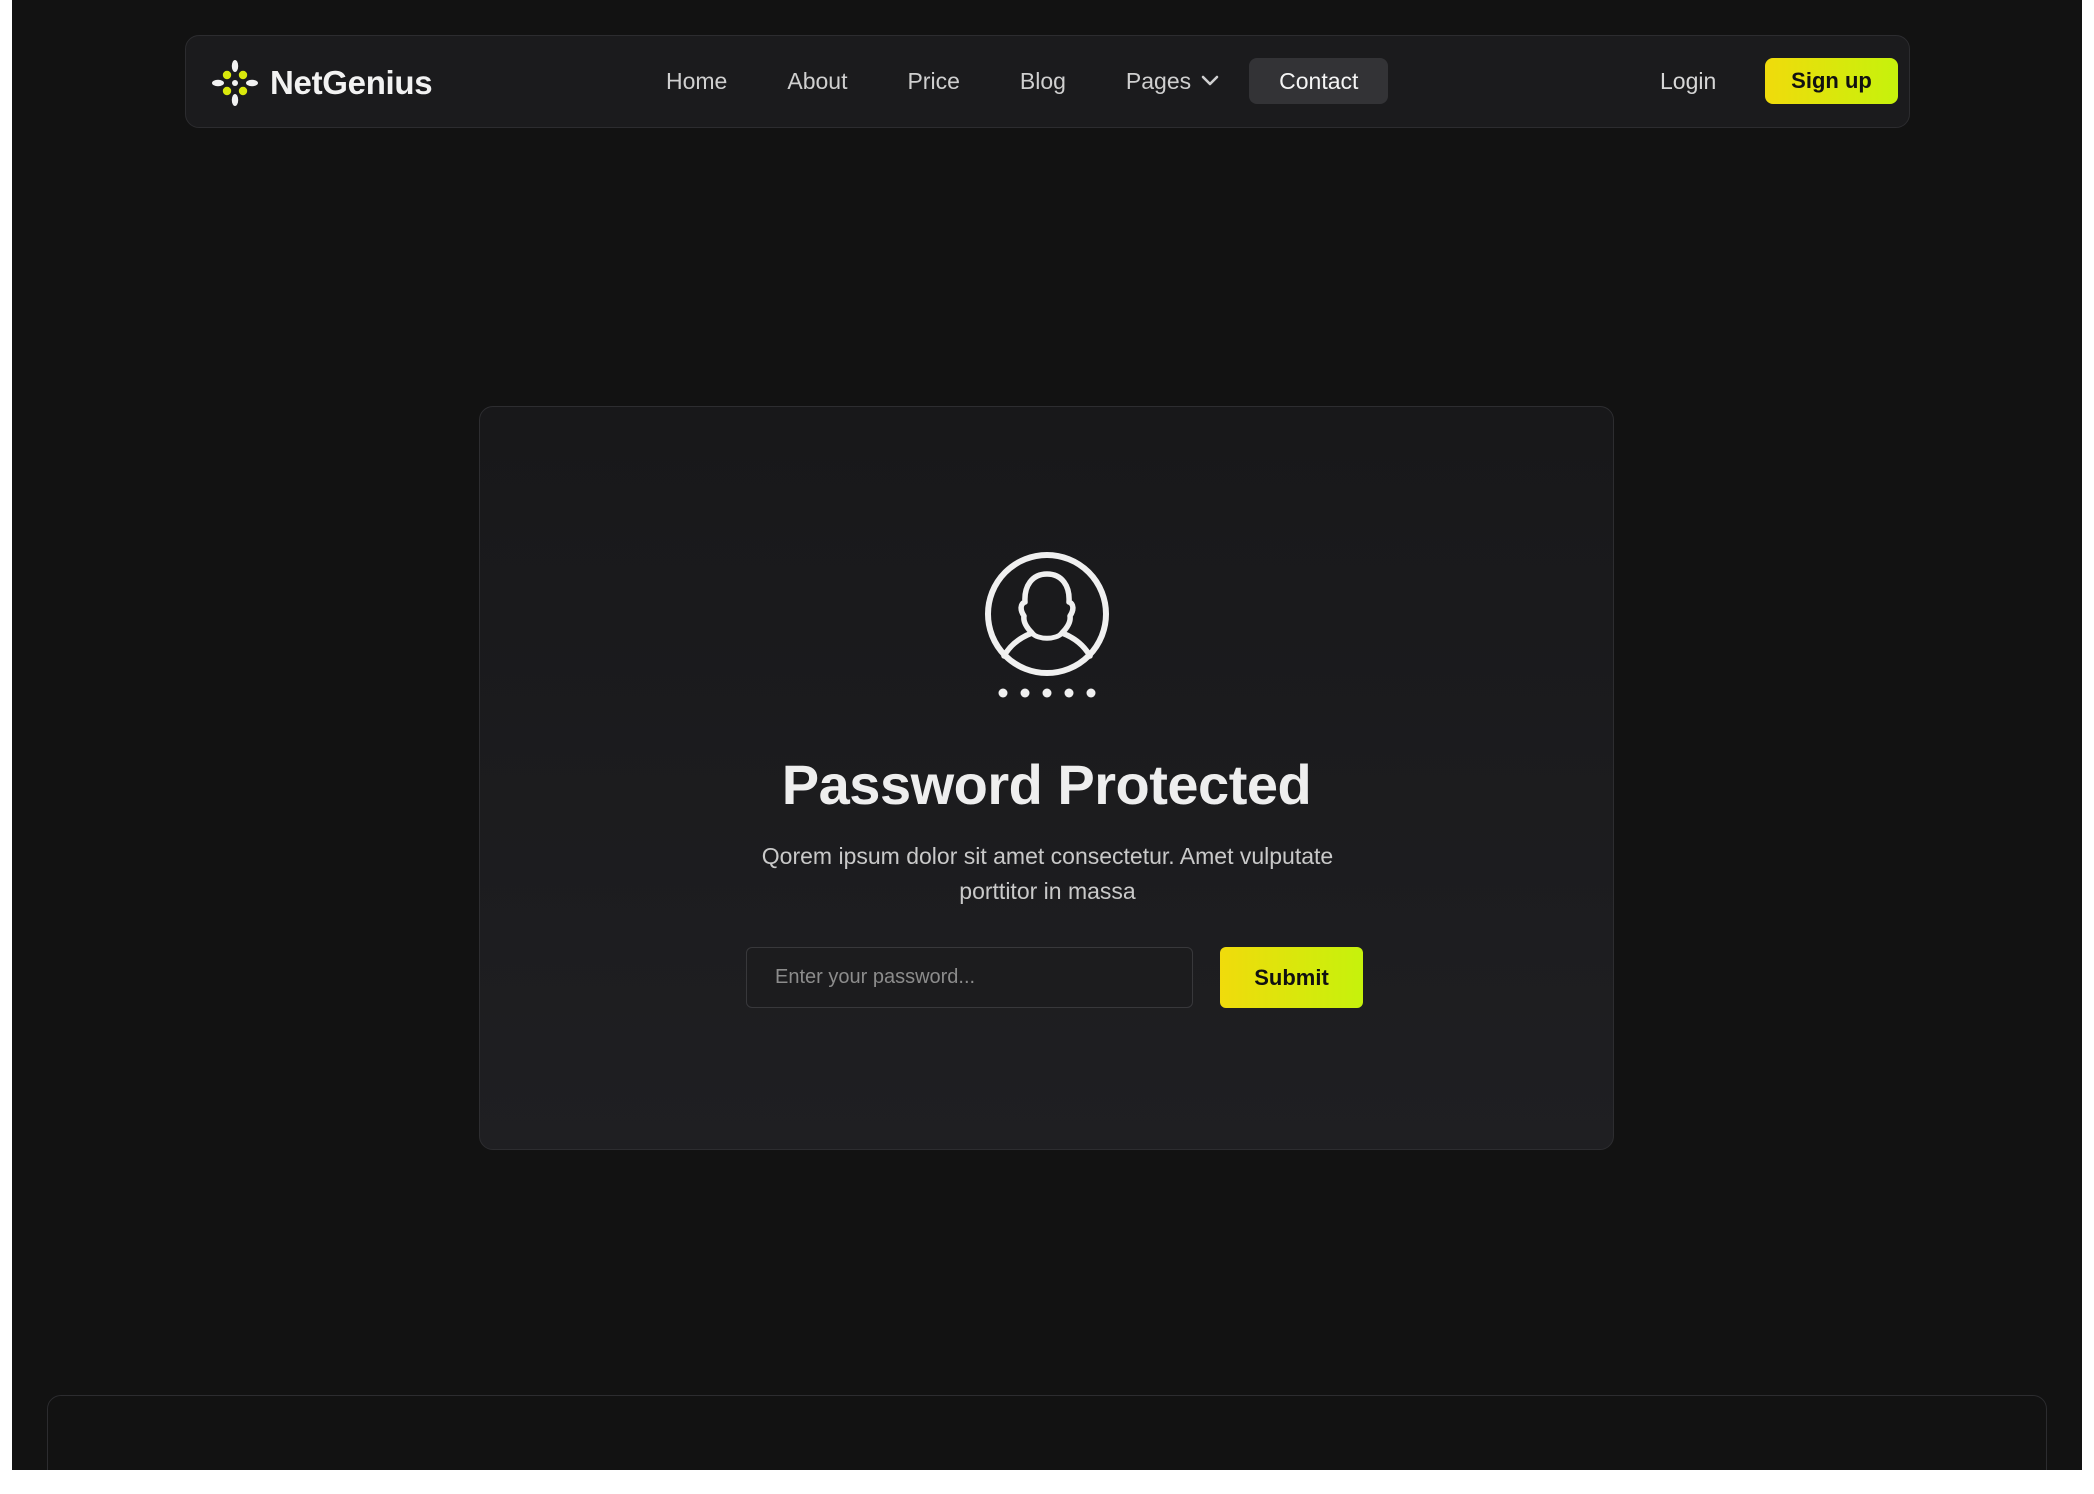 The image size is (2094, 1494). I want to click on brand-logo: NetGenius, so click(321, 83).